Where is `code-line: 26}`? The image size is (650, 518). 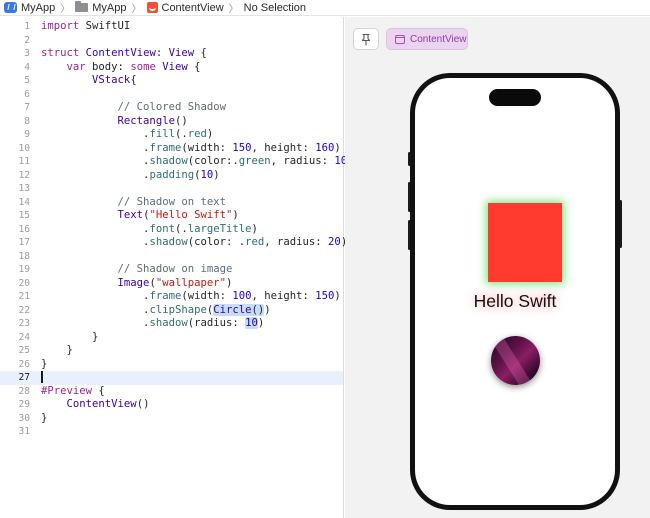 code-line: 26} is located at coordinates (171, 365).